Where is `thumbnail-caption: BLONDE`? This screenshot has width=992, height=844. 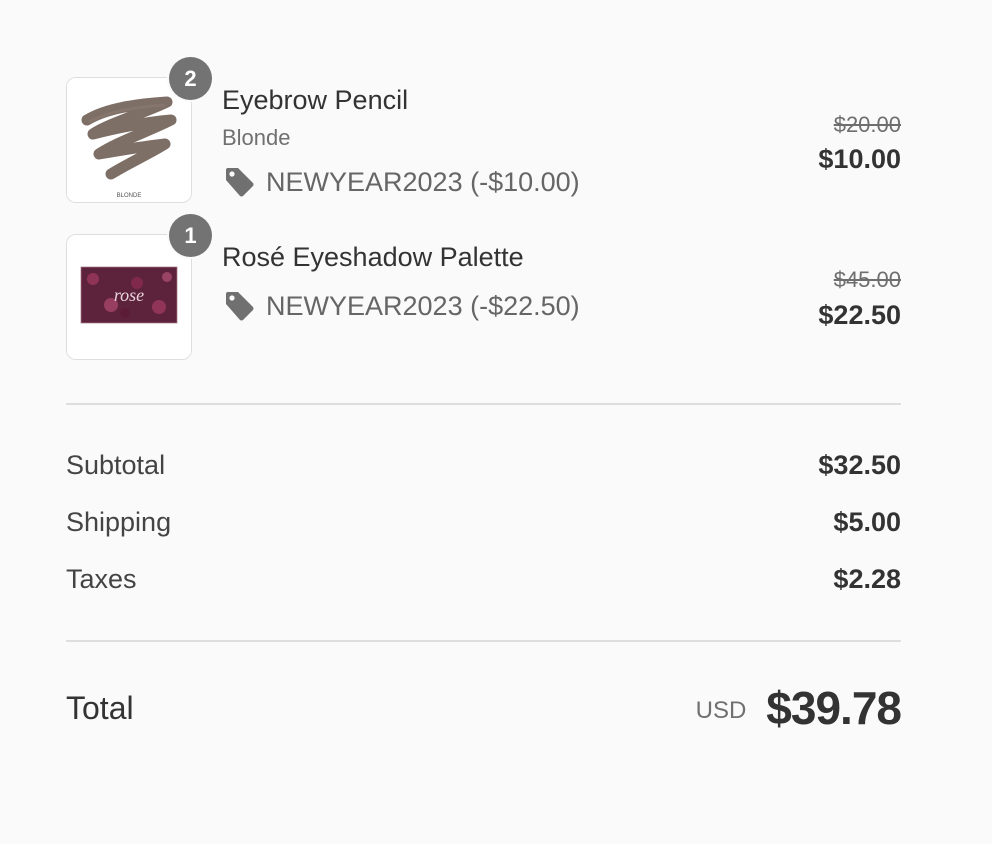
thumbnail-caption: BLONDE is located at coordinates (129, 196).